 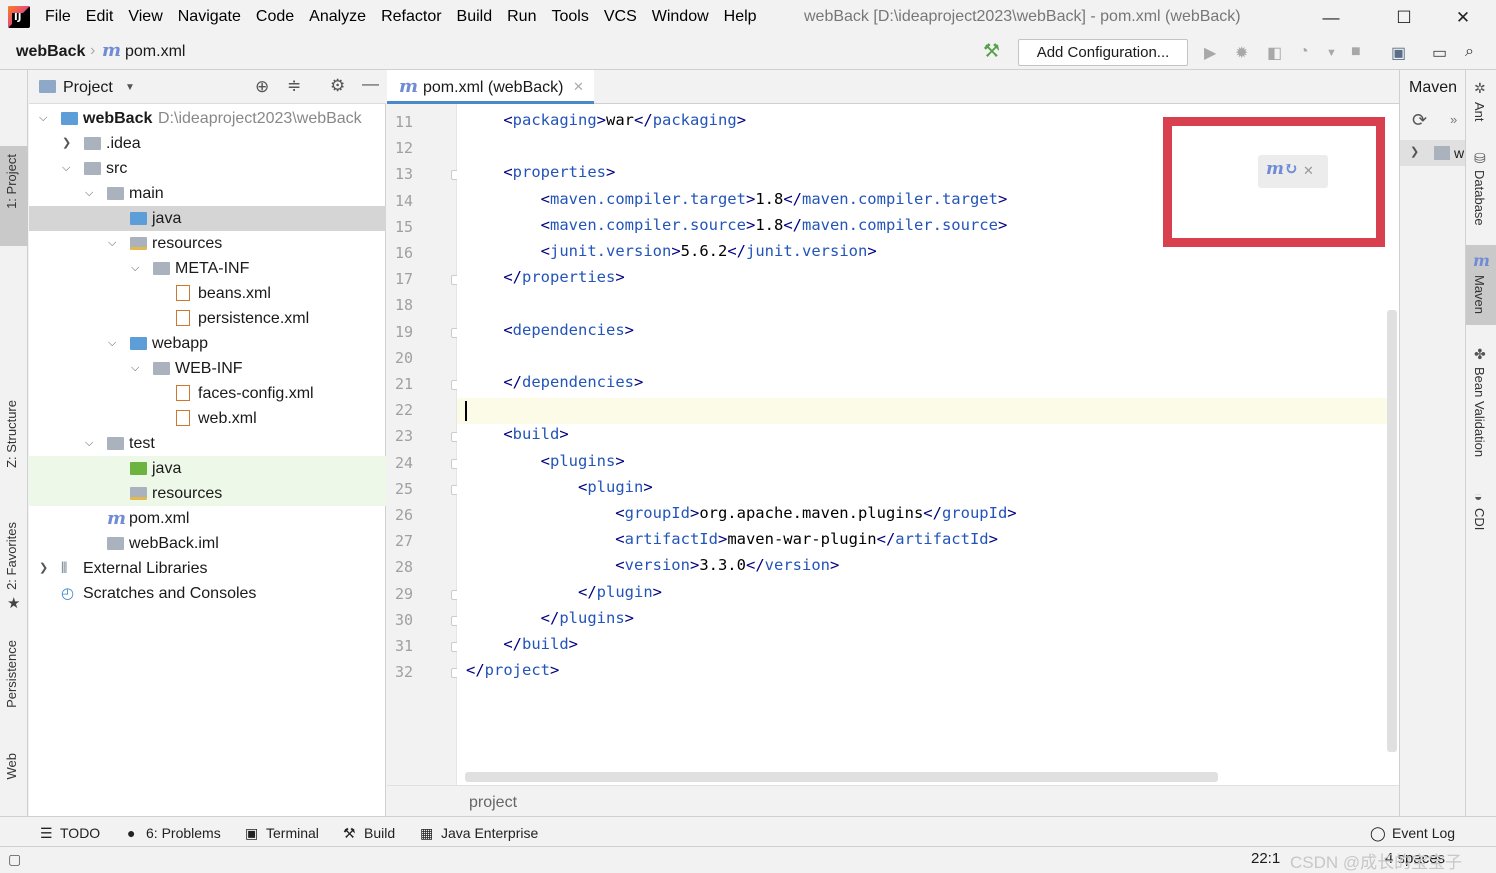 I want to click on menu-analyze: Analyze, so click(x=337, y=17).